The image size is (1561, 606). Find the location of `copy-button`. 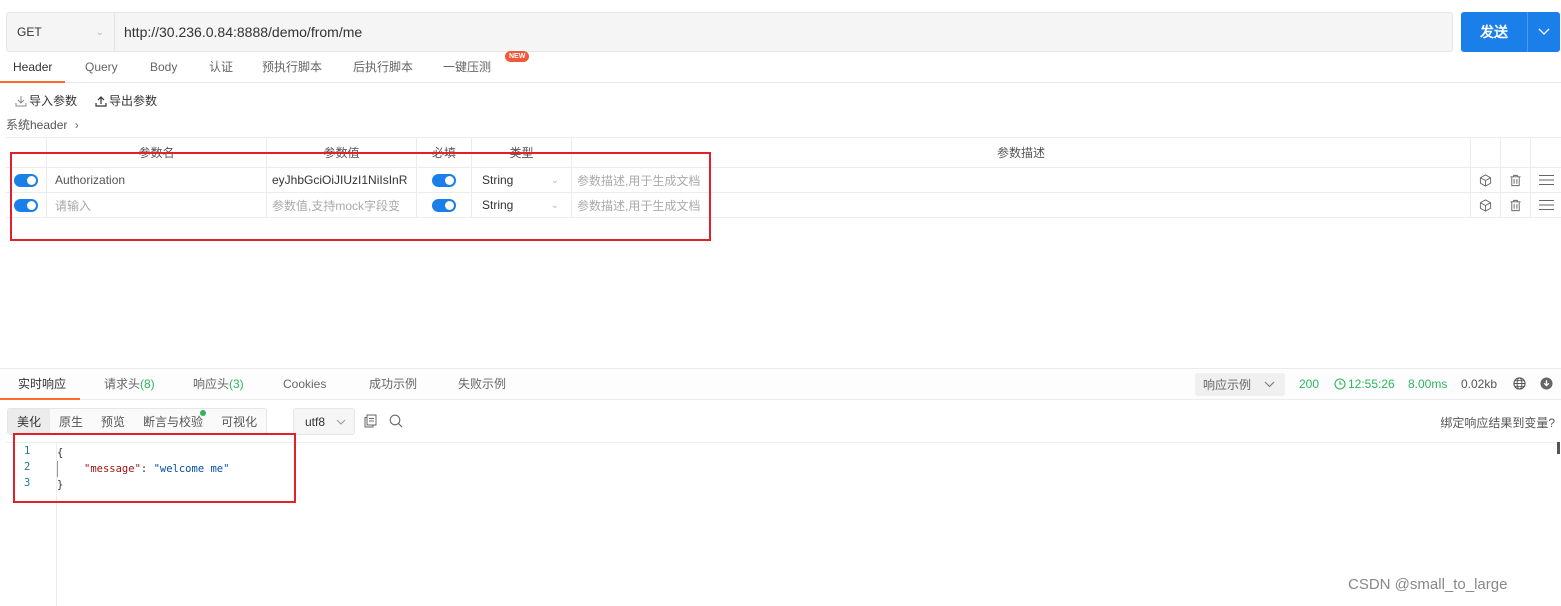

copy-button is located at coordinates (370, 422).